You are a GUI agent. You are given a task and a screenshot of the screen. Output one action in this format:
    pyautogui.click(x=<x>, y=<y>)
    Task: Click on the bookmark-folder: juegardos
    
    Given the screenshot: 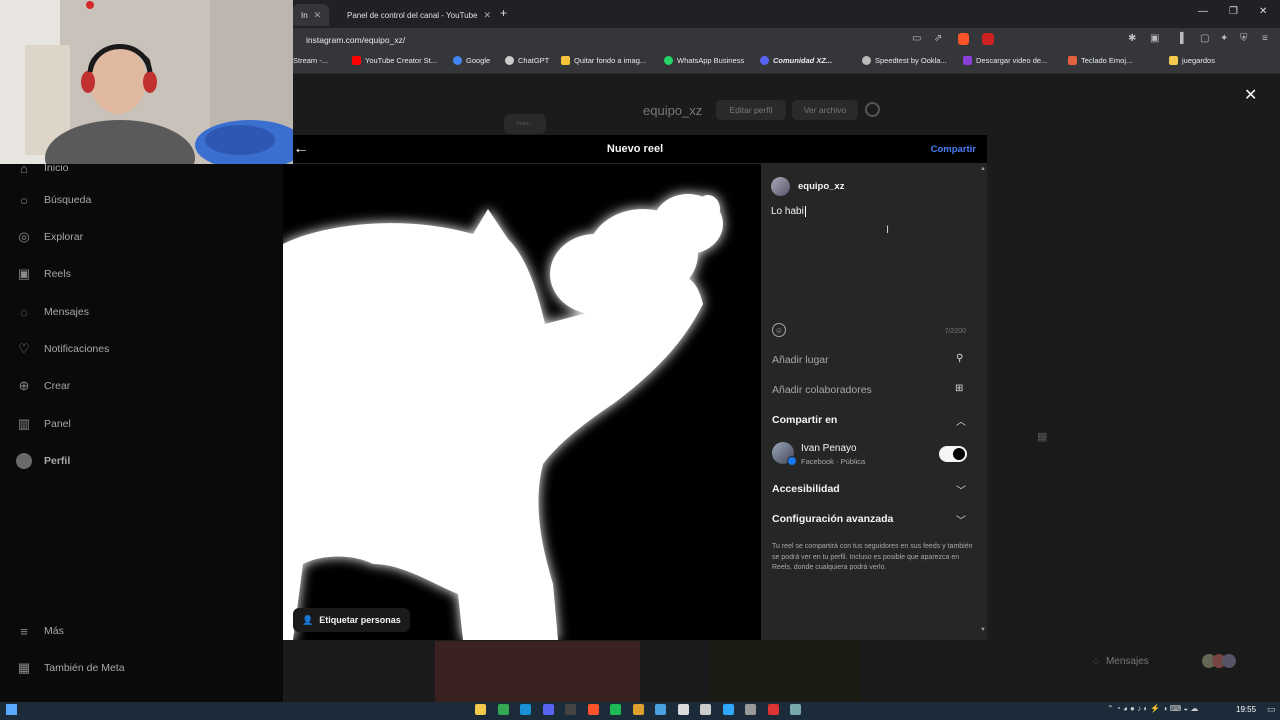 What is the action you would take?
    pyautogui.click(x=1192, y=60)
    